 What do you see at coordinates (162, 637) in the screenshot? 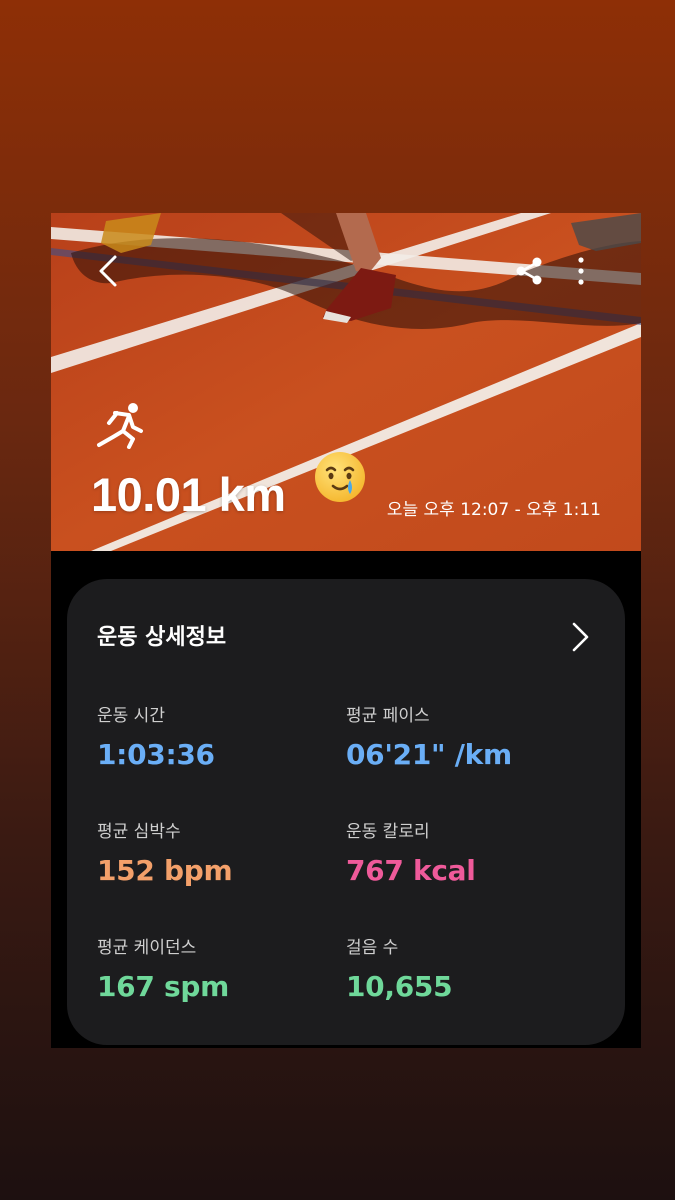
I see `details-title: 운동 상세정보` at bounding box center [162, 637].